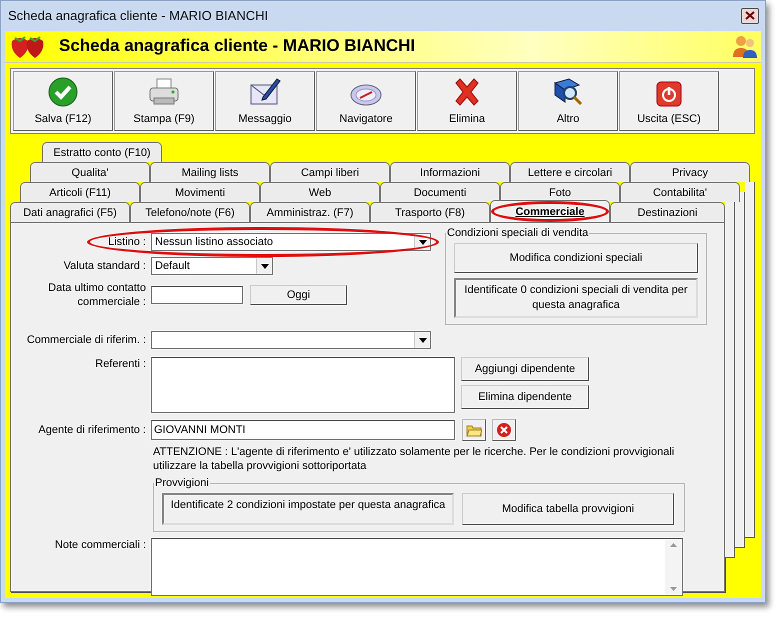  What do you see at coordinates (90, 172) in the screenshot?
I see `tab: Qualita'` at bounding box center [90, 172].